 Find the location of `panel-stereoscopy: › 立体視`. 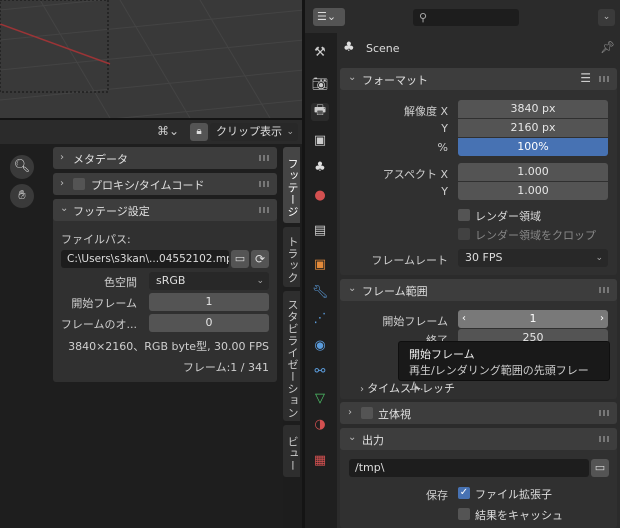

panel-stereoscopy: › 立体視 is located at coordinates (478, 413).